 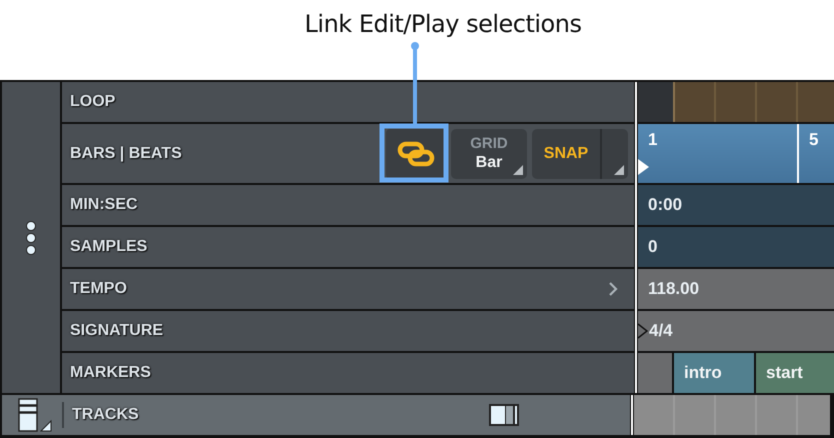 I want to click on chevron-icon, so click(x=613, y=289).